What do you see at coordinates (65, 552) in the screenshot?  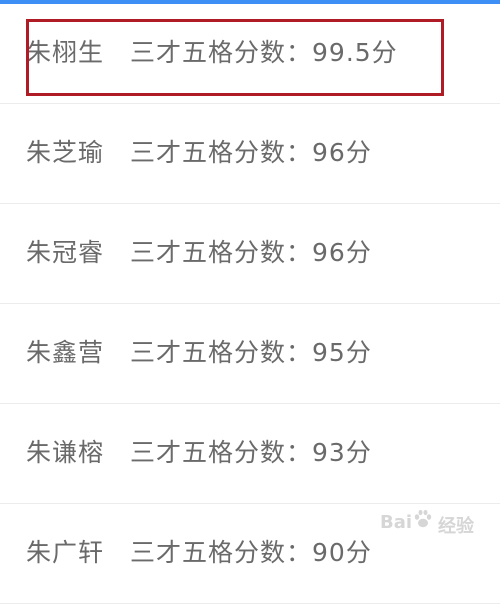 I see `name-text: 朱广轩` at bounding box center [65, 552].